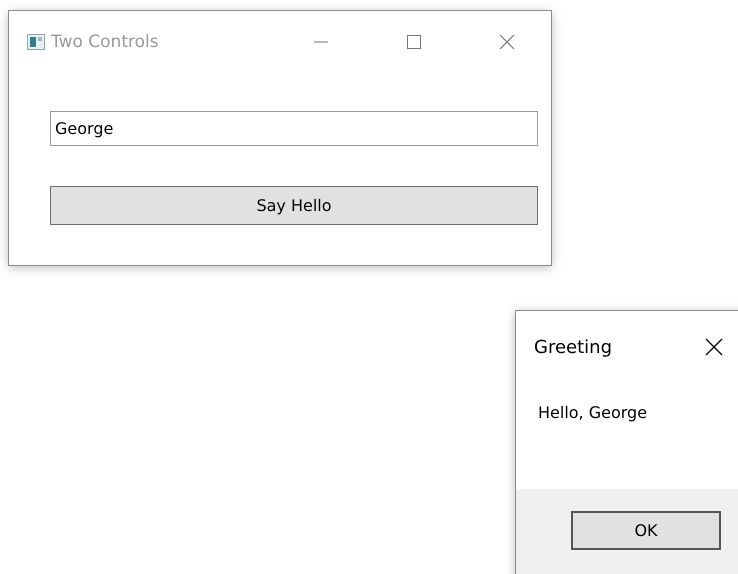 This screenshot has width=738, height=574. Describe the element at coordinates (714, 347) in the screenshot. I see `close-icon` at that location.